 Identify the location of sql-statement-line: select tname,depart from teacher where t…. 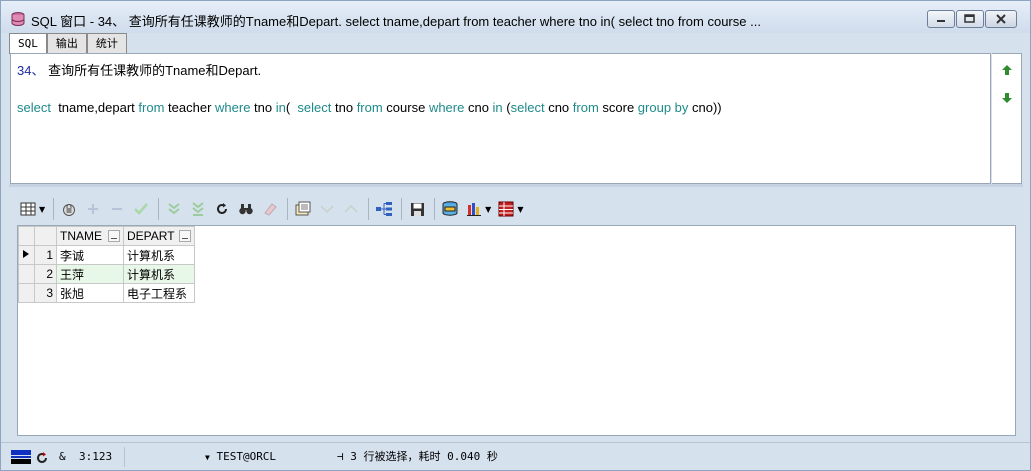
(369, 107).